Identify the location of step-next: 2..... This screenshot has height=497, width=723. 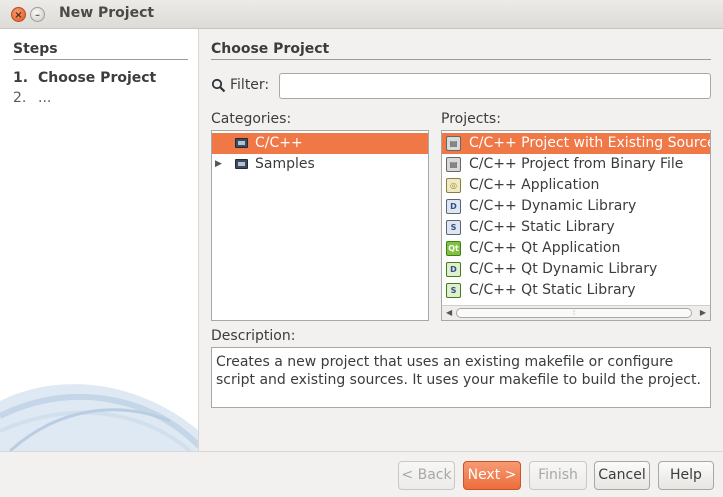
(32, 98).